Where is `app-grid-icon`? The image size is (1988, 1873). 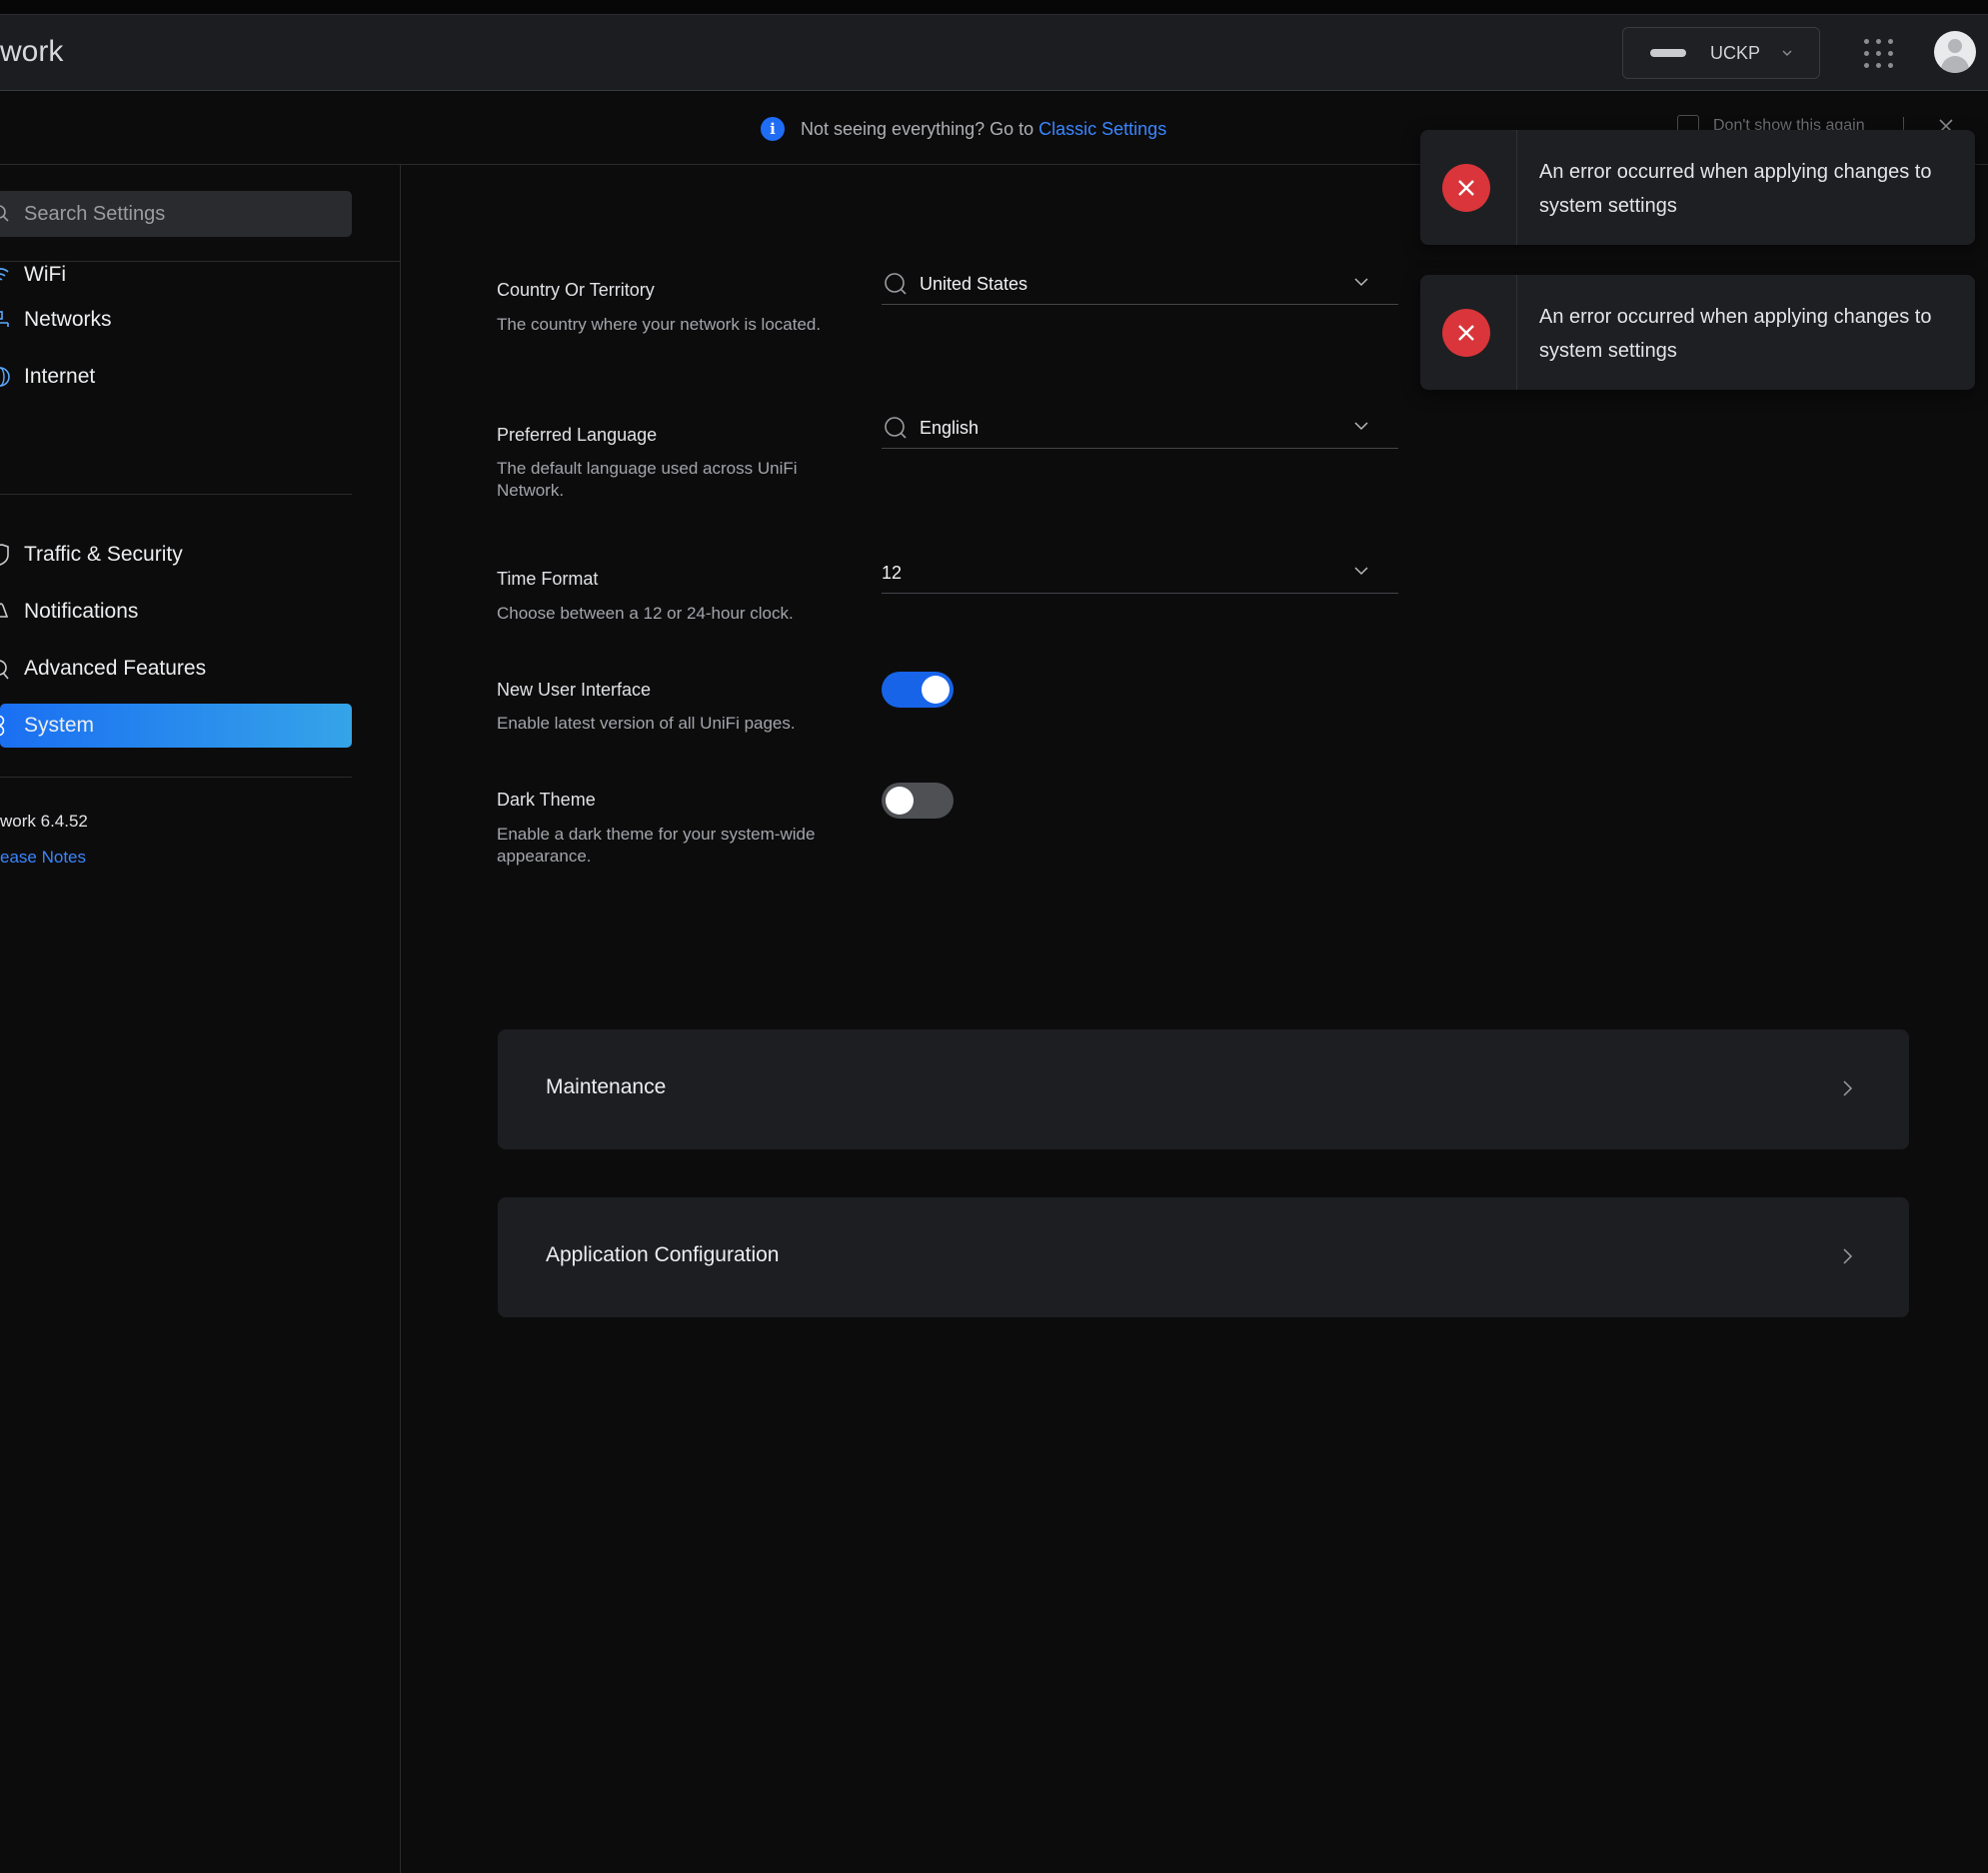 app-grid-icon is located at coordinates (1879, 54).